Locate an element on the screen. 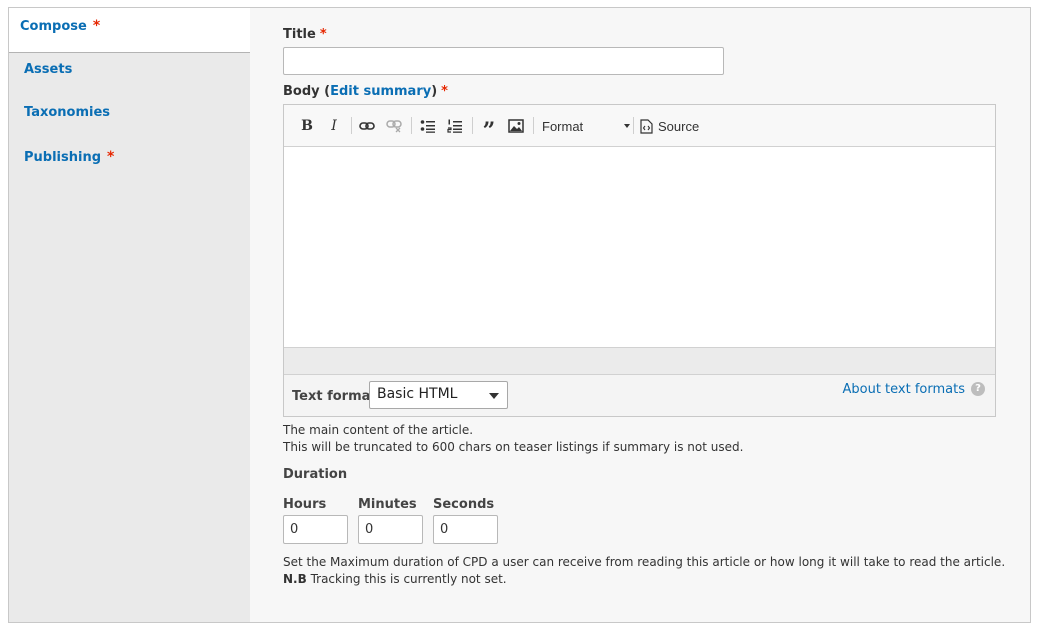  edit-summary-link: Edit summary is located at coordinates (380, 91).